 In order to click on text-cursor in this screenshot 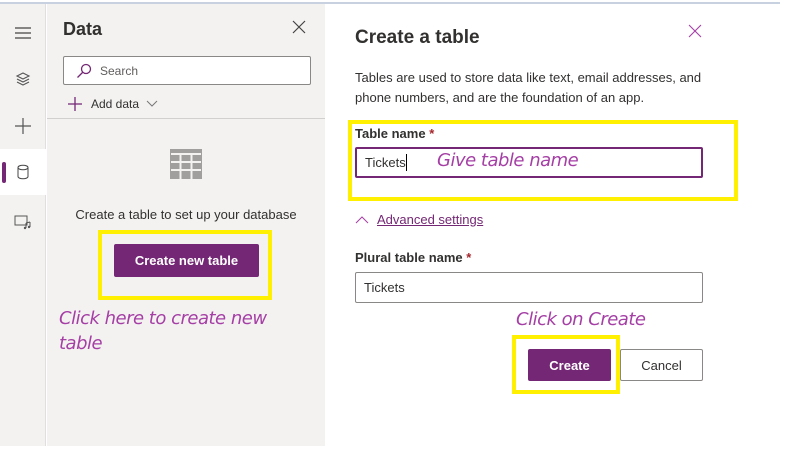, I will do `click(406, 162)`.